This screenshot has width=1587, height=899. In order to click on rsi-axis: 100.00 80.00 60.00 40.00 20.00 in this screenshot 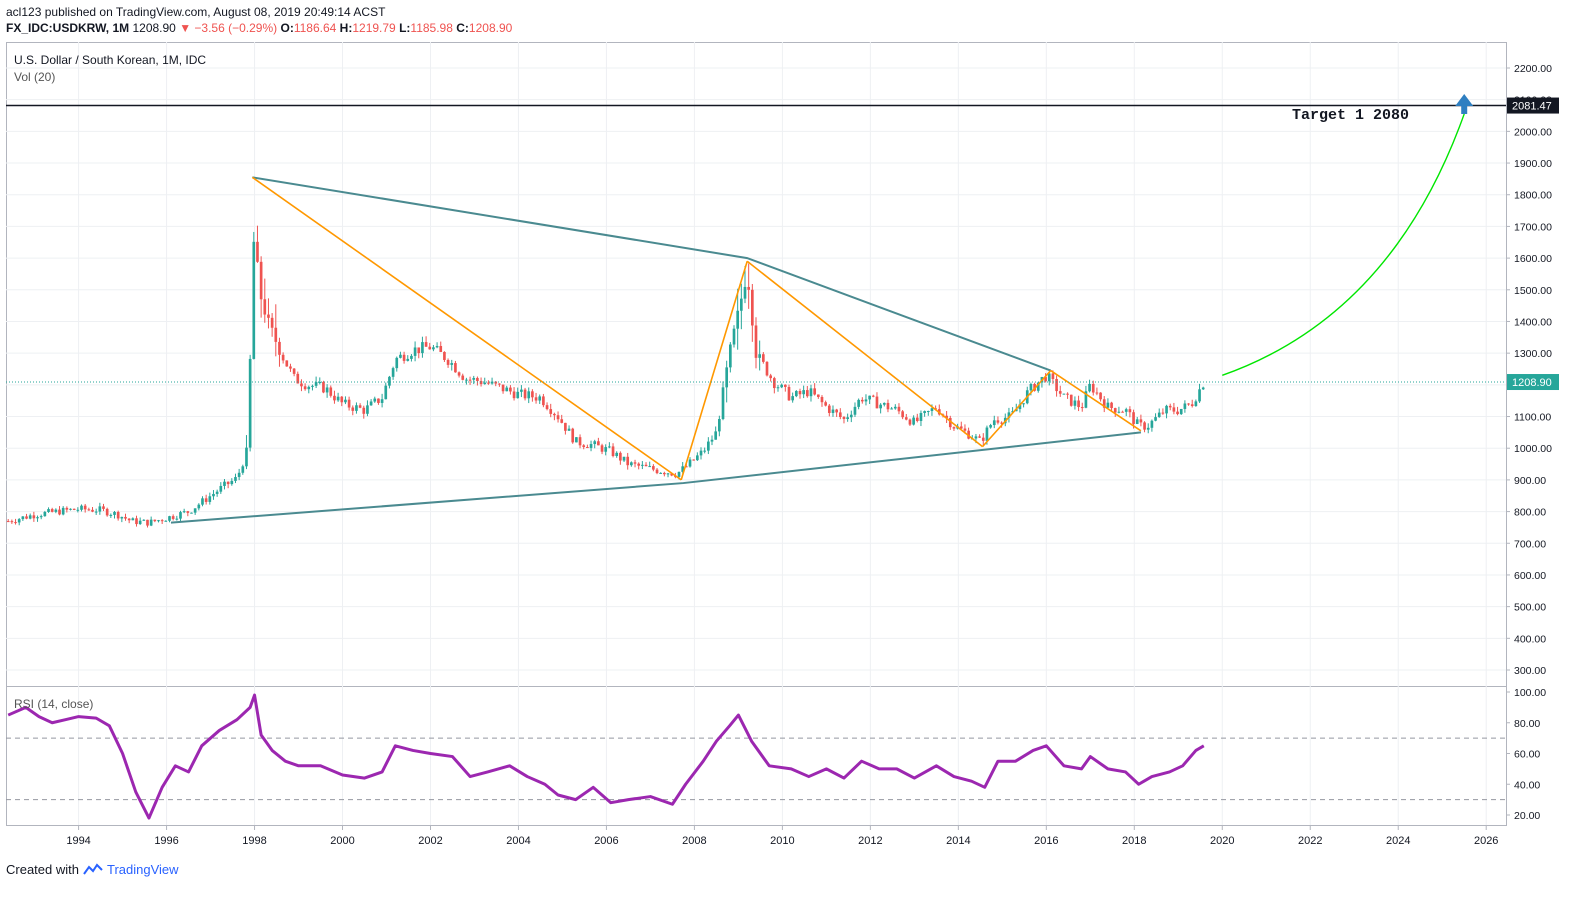, I will do `click(1526, 754)`.